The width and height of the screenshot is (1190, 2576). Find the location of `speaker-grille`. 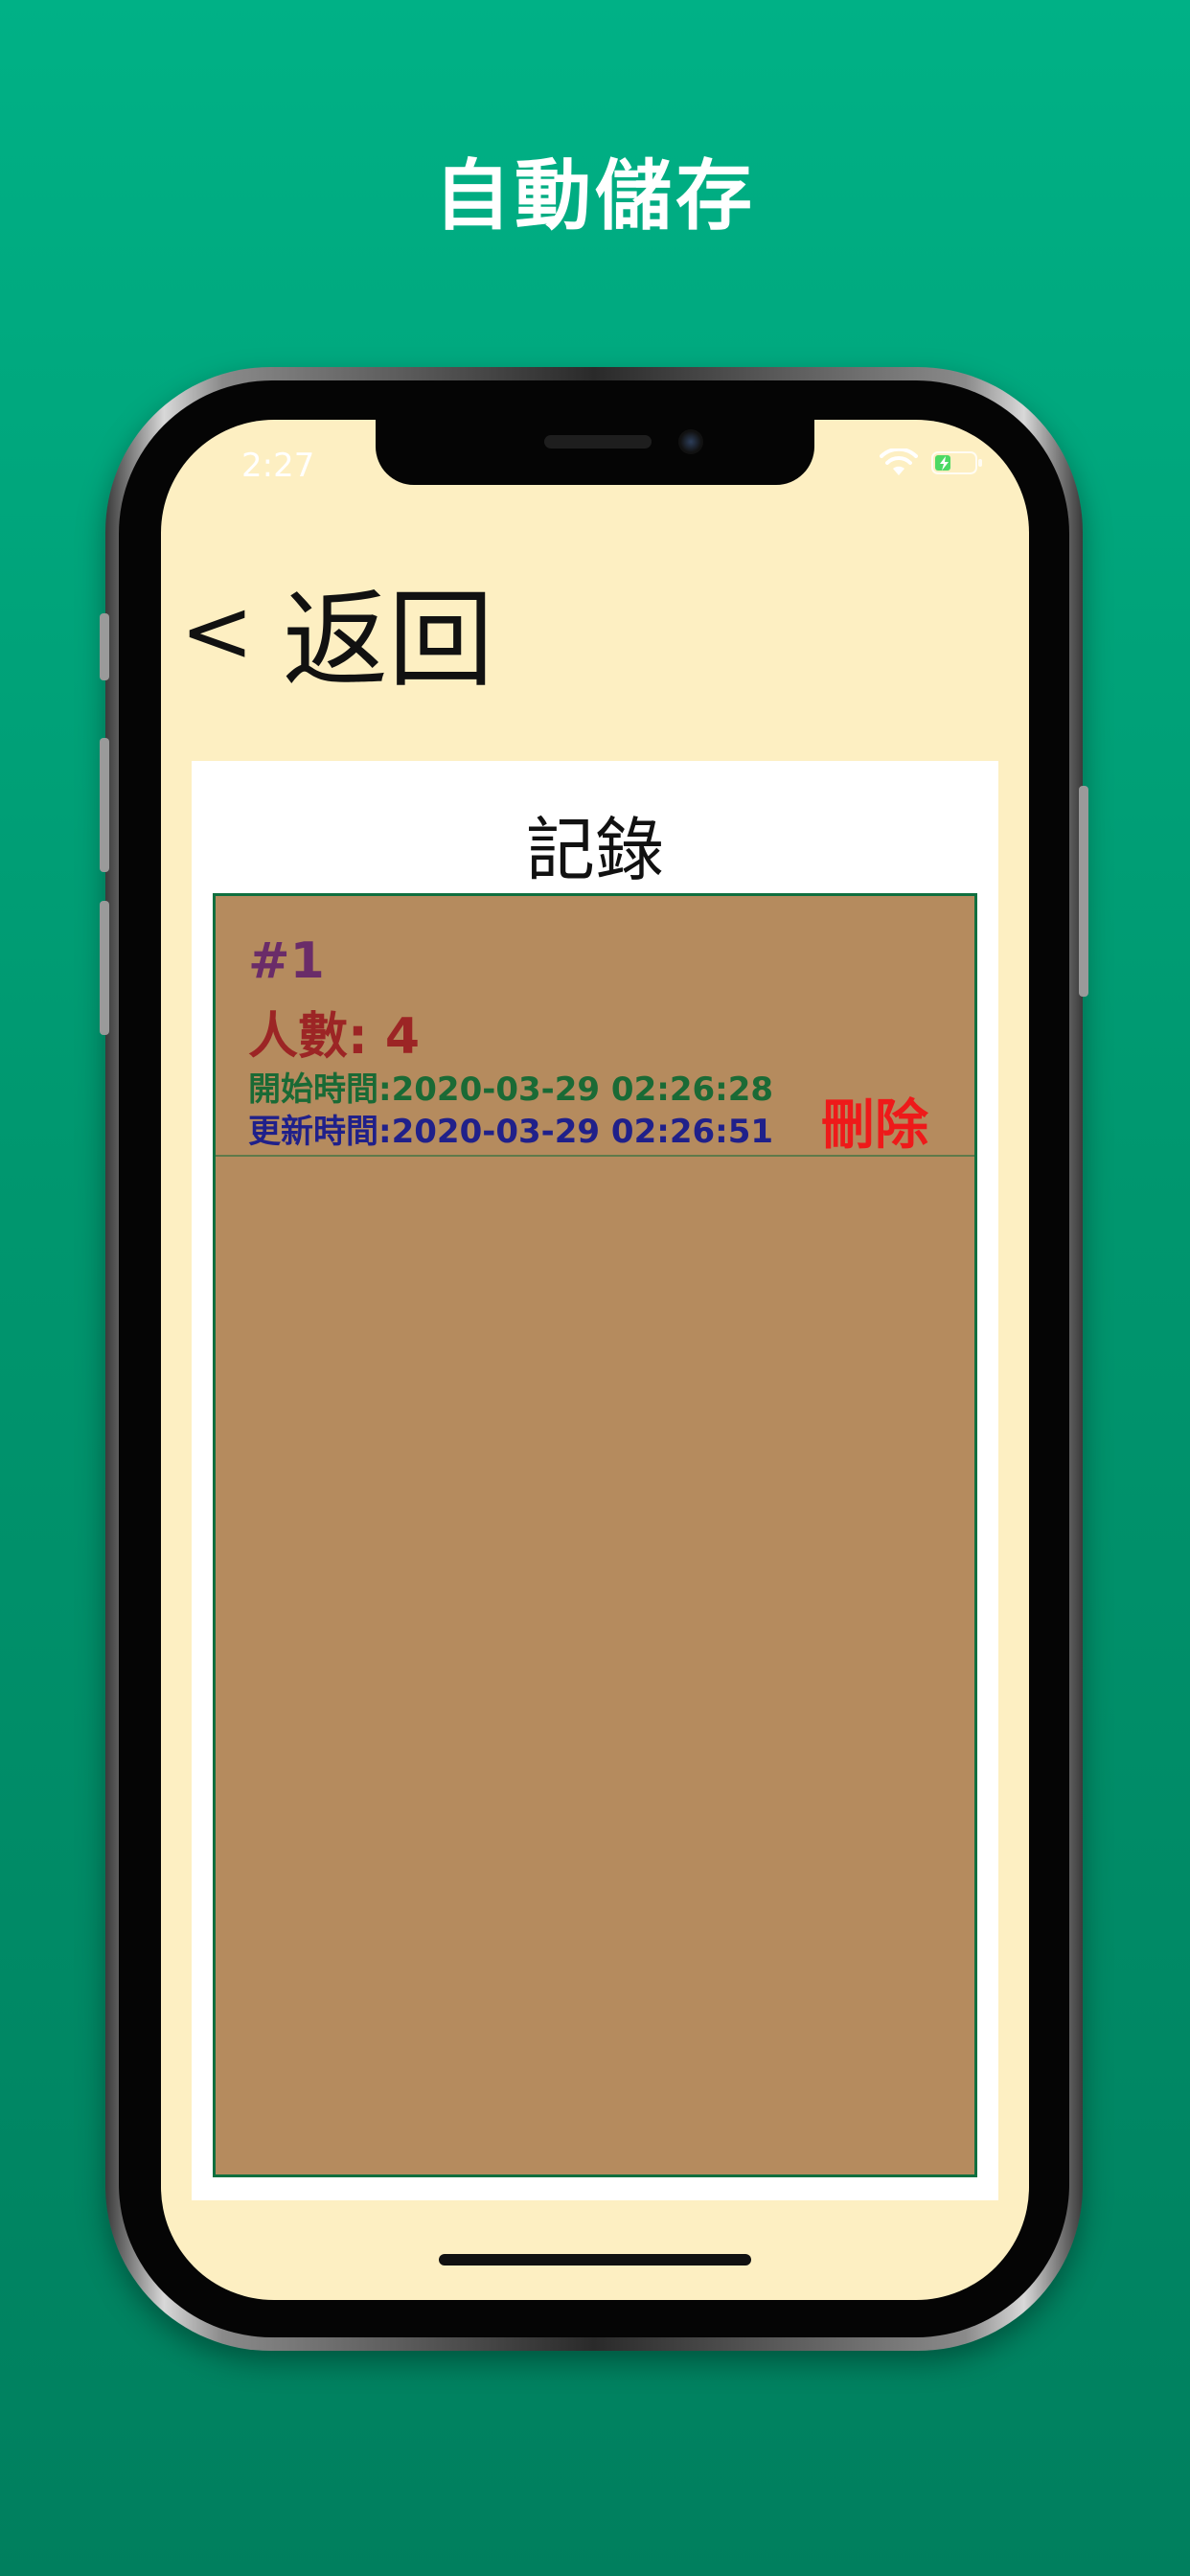

speaker-grille is located at coordinates (598, 441).